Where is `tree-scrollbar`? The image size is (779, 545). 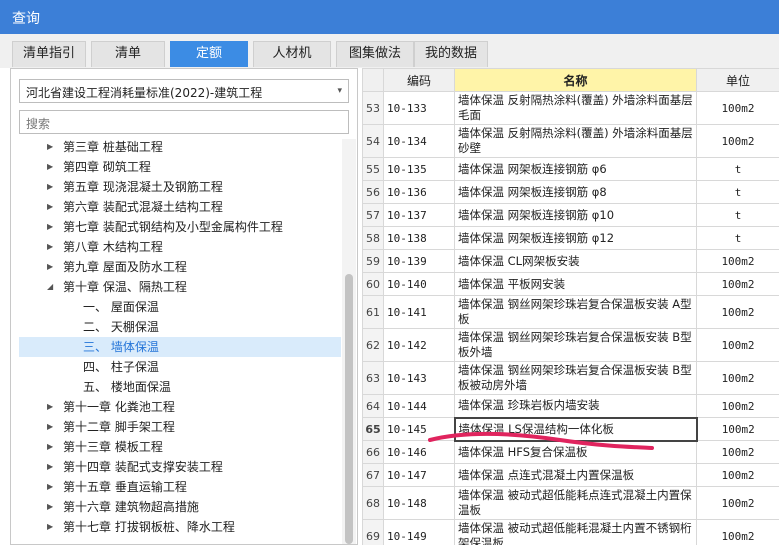 tree-scrollbar is located at coordinates (349, 341).